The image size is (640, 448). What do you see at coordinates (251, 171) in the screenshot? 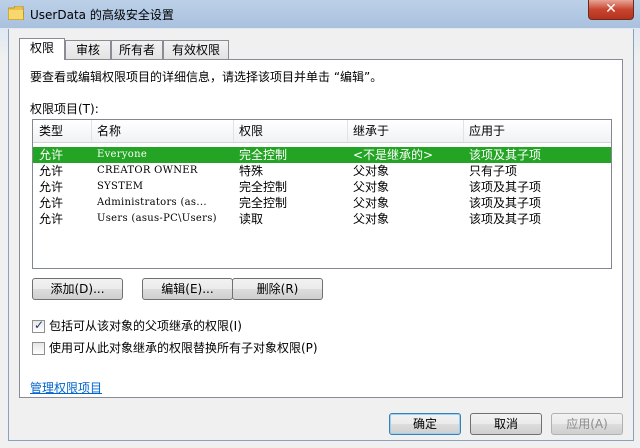
I see `cell-permission: 特殊` at bounding box center [251, 171].